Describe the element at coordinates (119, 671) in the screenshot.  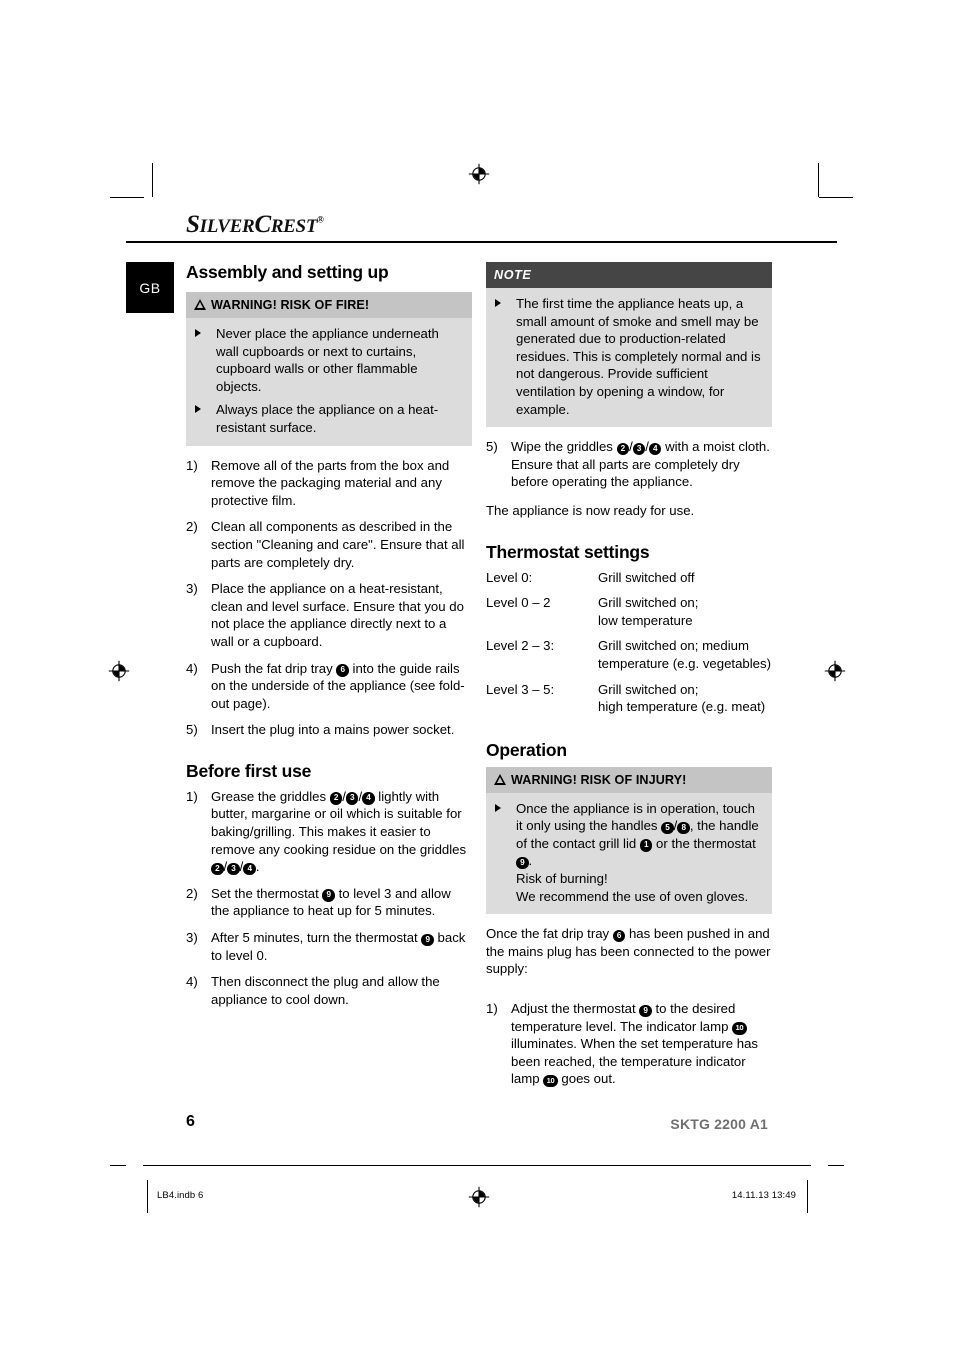
I see `registration-mark-left` at that location.